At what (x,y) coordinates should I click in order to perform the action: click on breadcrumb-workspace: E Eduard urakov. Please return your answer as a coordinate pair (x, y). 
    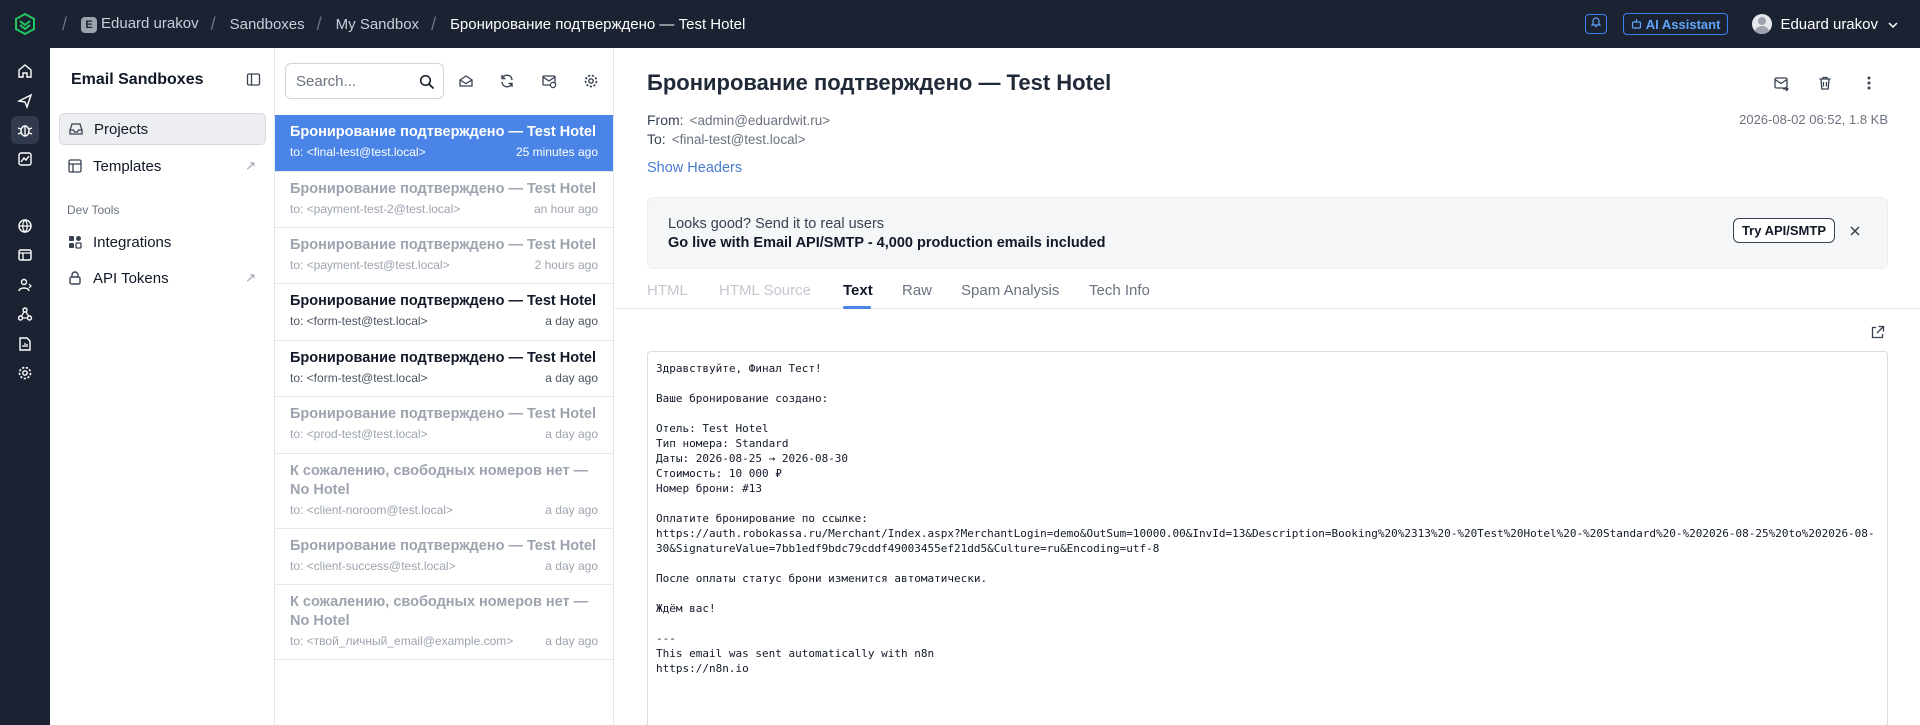
    Looking at the image, I should click on (140, 24).